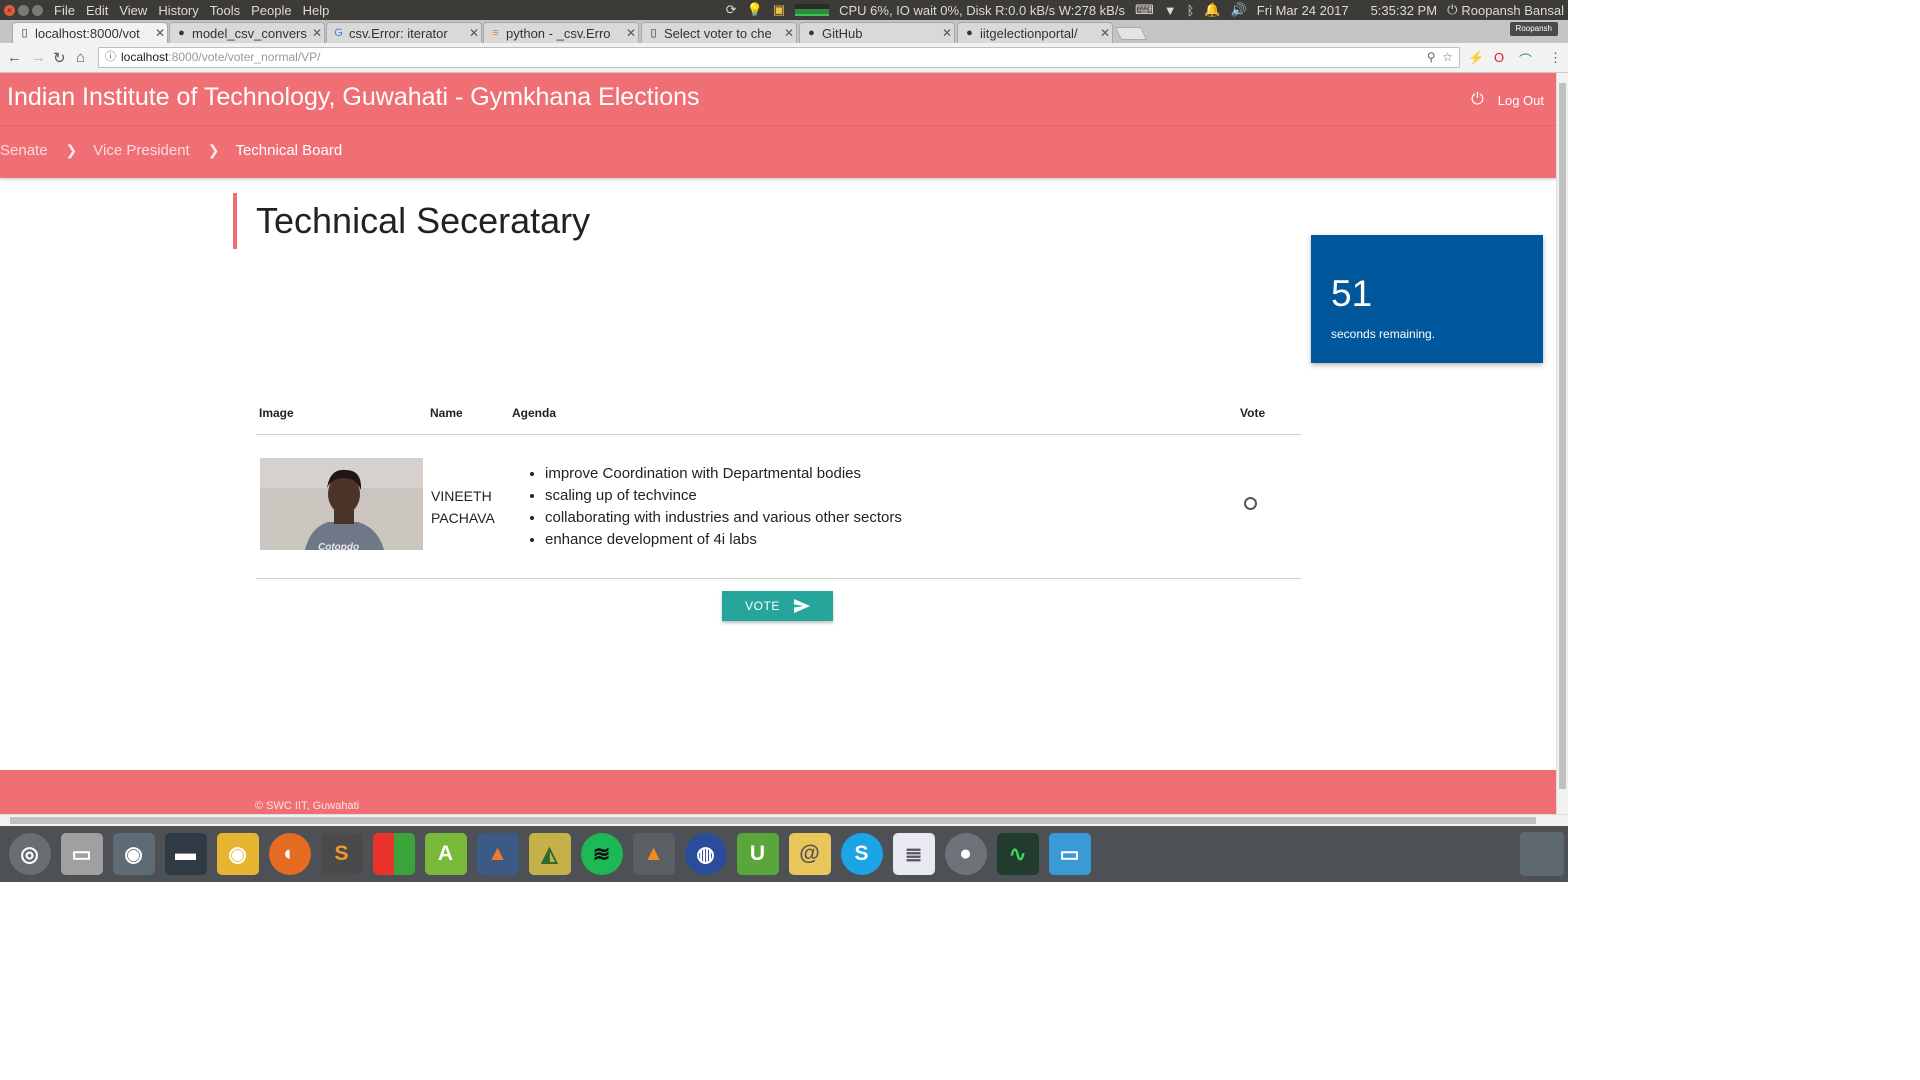 This screenshot has width=1920, height=1080. Describe the element at coordinates (23, 10) in the screenshot. I see `minimize-window-icon` at that location.